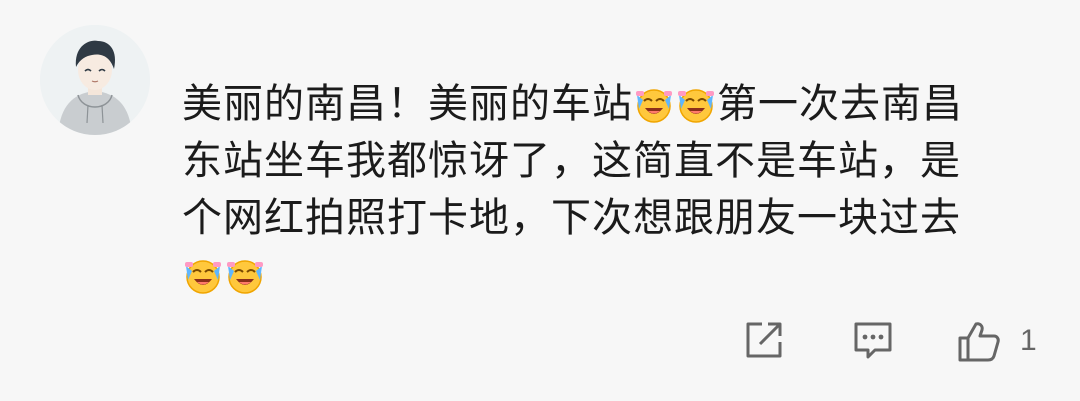 The height and width of the screenshot is (401, 1080). I want to click on like-button: 1, so click(996, 341).